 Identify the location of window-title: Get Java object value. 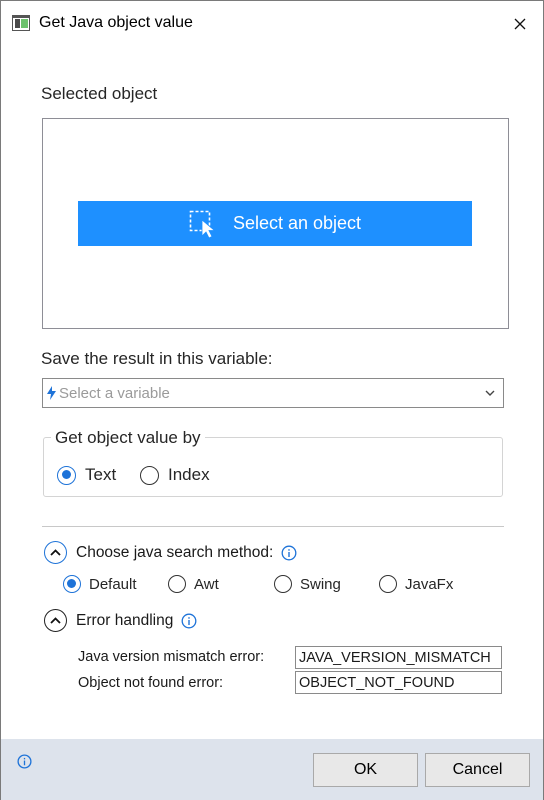
(116, 22).